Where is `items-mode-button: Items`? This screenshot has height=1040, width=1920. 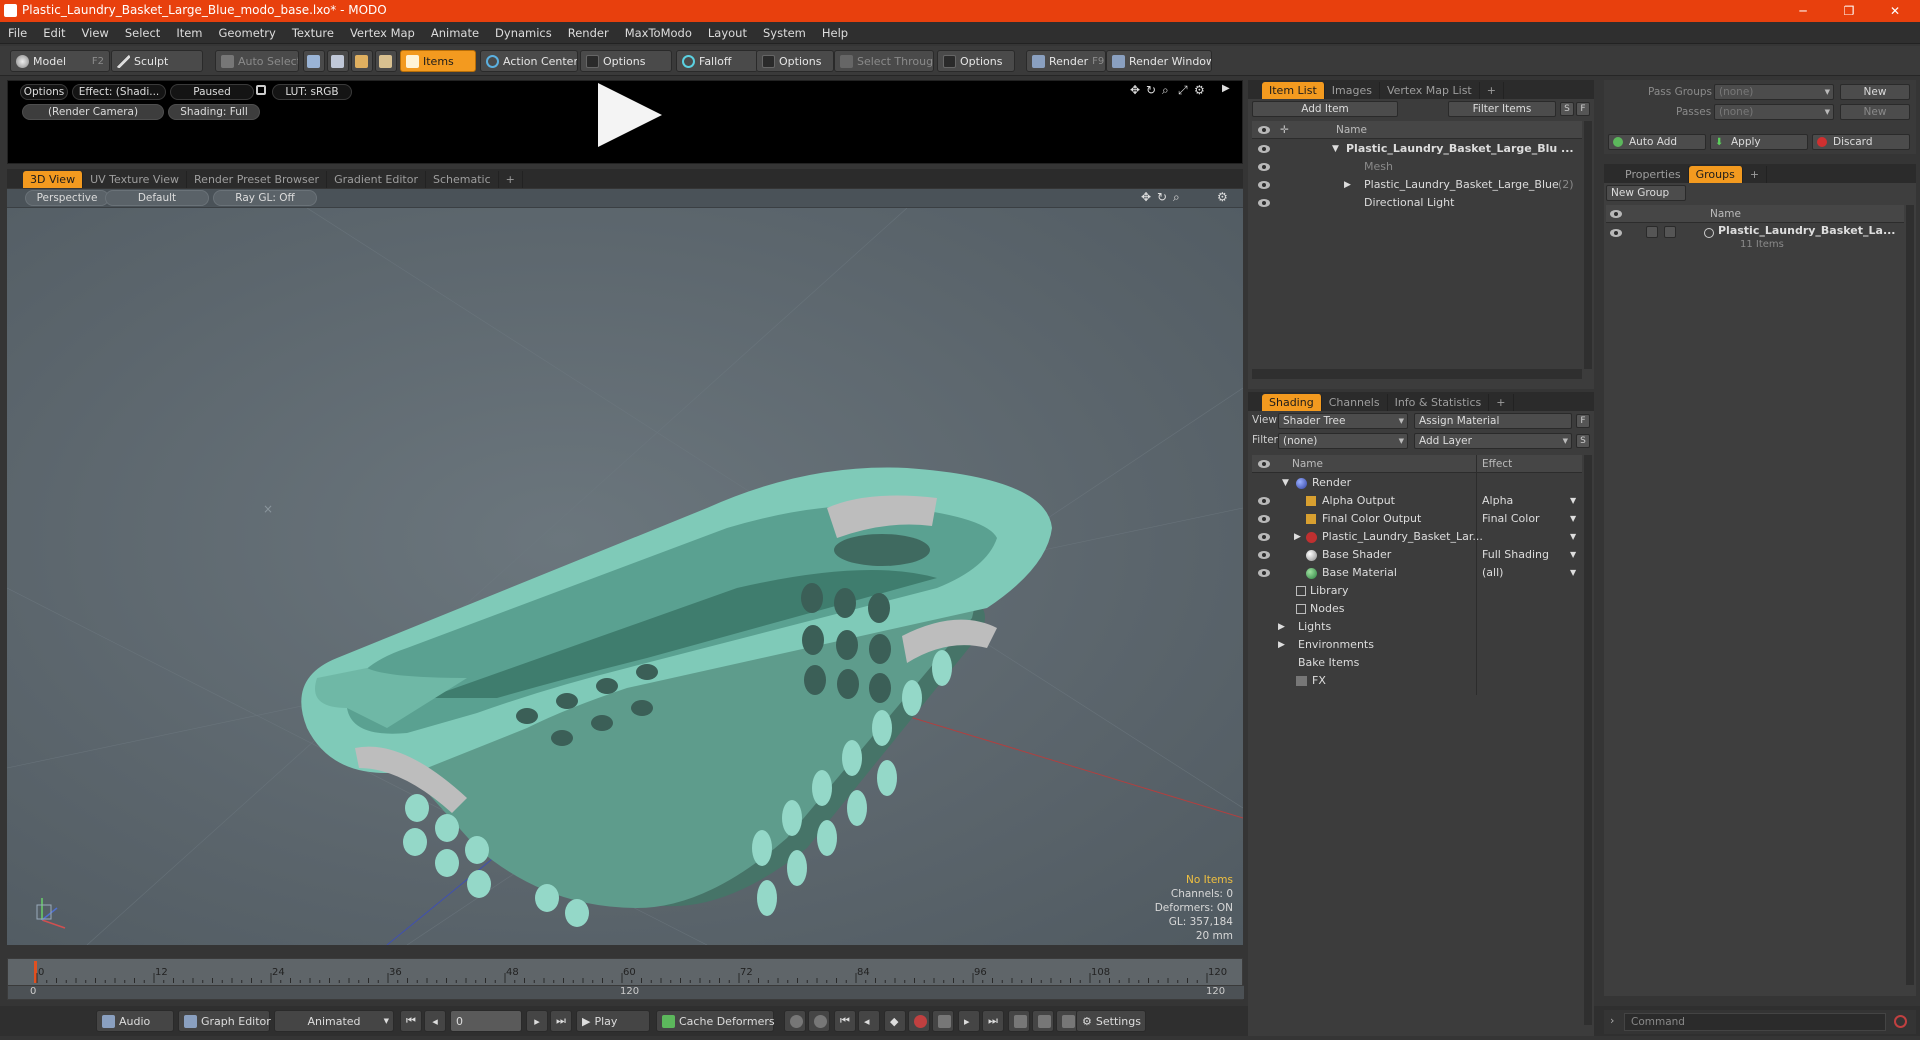
items-mode-button: Items is located at coordinates (438, 61).